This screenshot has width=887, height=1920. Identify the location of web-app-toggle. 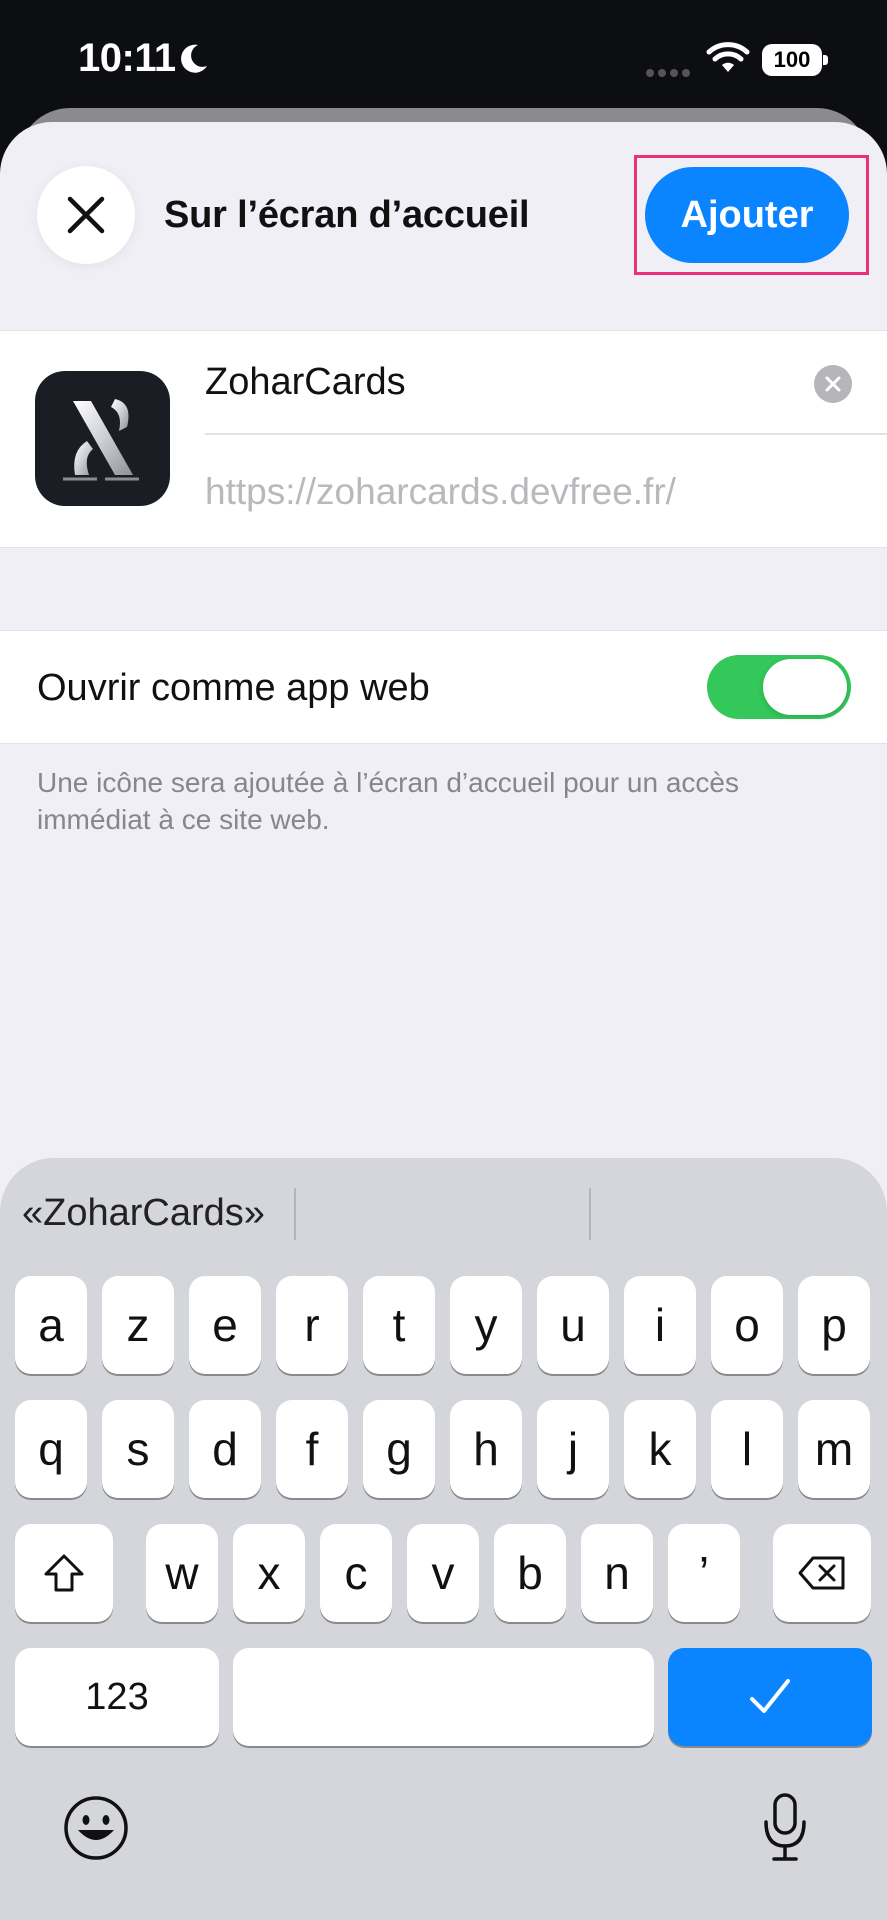
(779, 687).